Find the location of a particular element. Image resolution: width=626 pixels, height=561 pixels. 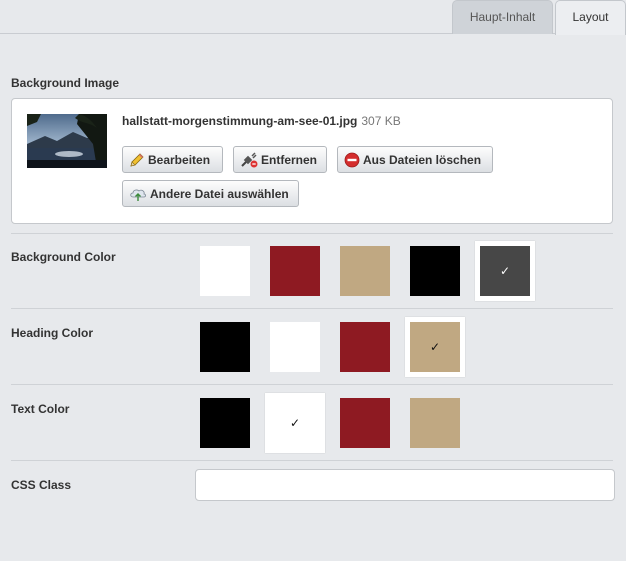

text-color-swatch: ✓ is located at coordinates (295, 423).